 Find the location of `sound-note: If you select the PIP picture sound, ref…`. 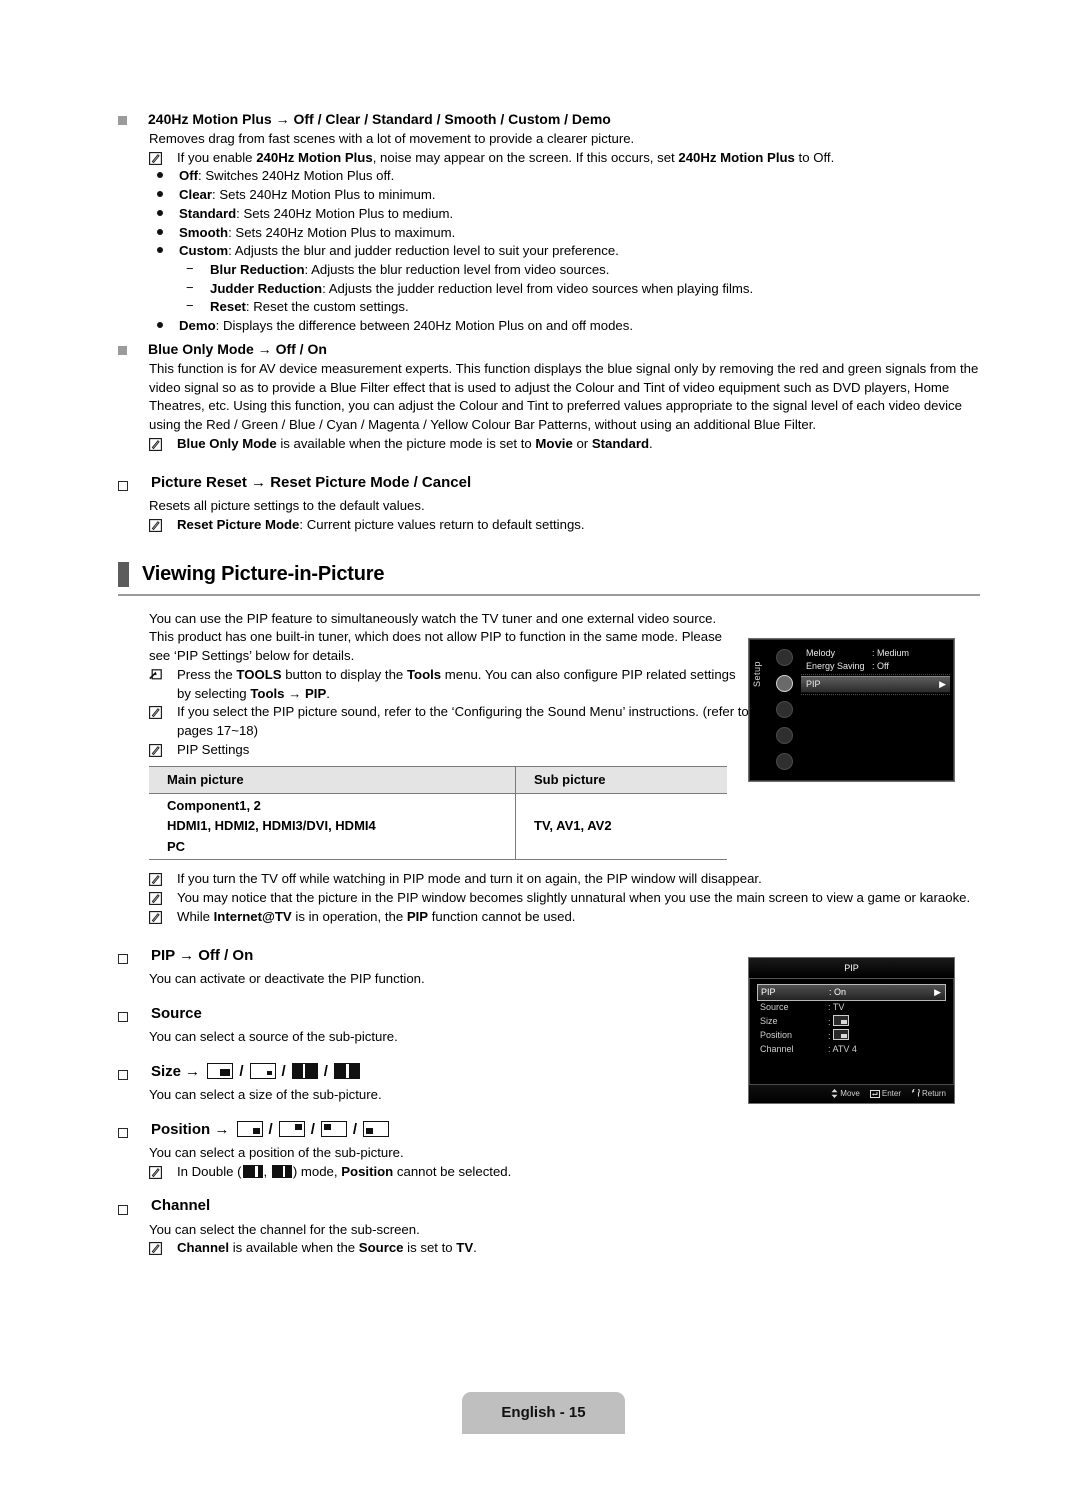

sound-note: If you select the PIP picture sound, ref… is located at coordinates (463, 721).